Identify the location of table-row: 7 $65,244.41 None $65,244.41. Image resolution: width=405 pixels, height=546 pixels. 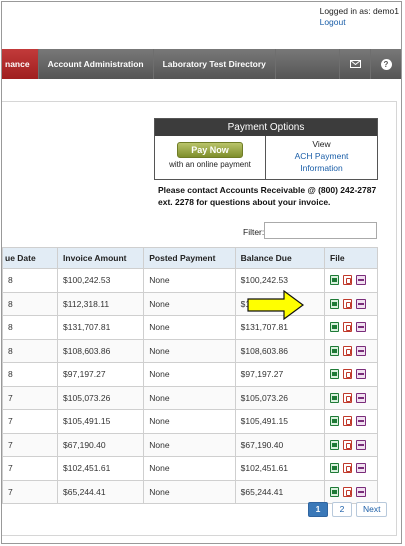
(189, 491).